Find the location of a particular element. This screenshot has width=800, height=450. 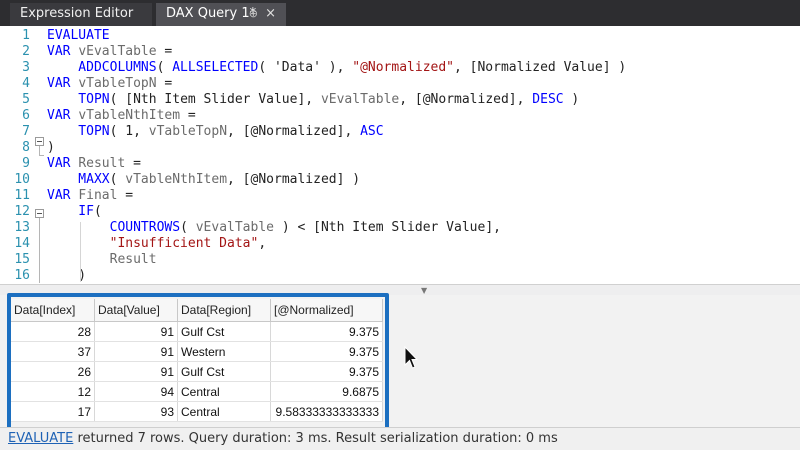

code-text: EVALUATE is located at coordinates (78, 36).